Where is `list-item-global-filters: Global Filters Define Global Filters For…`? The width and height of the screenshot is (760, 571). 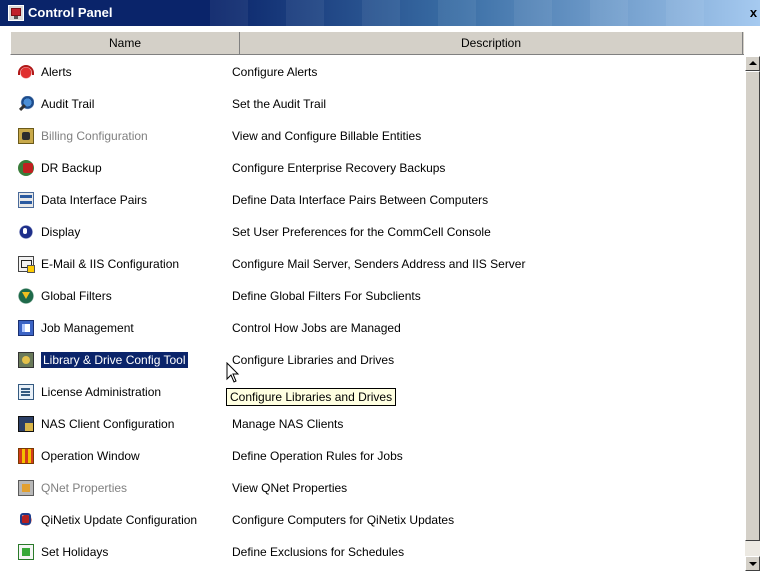 list-item-global-filters: Global Filters Define Global Filters For… is located at coordinates (377, 296).